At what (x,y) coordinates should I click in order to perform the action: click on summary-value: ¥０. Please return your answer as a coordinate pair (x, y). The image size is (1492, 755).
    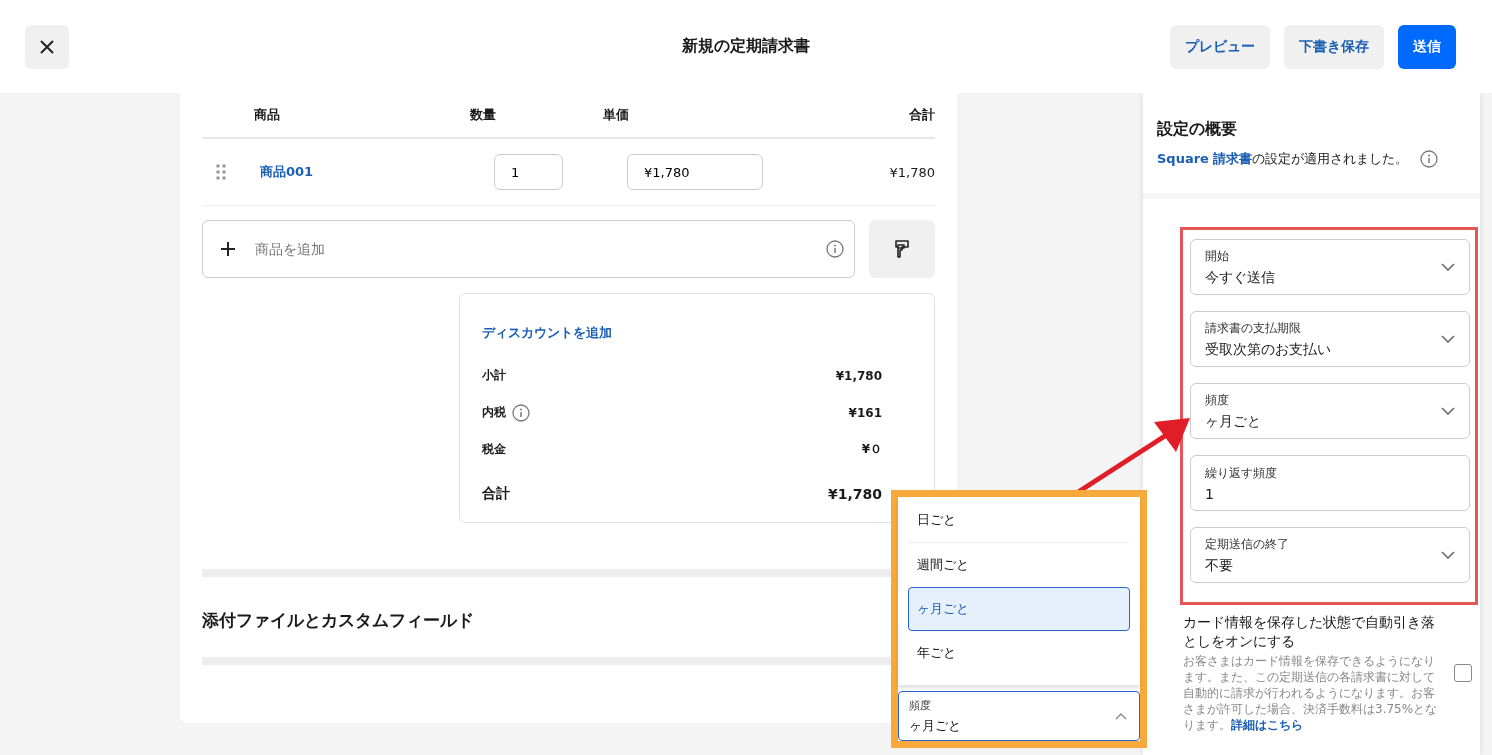
    Looking at the image, I should click on (871, 449).